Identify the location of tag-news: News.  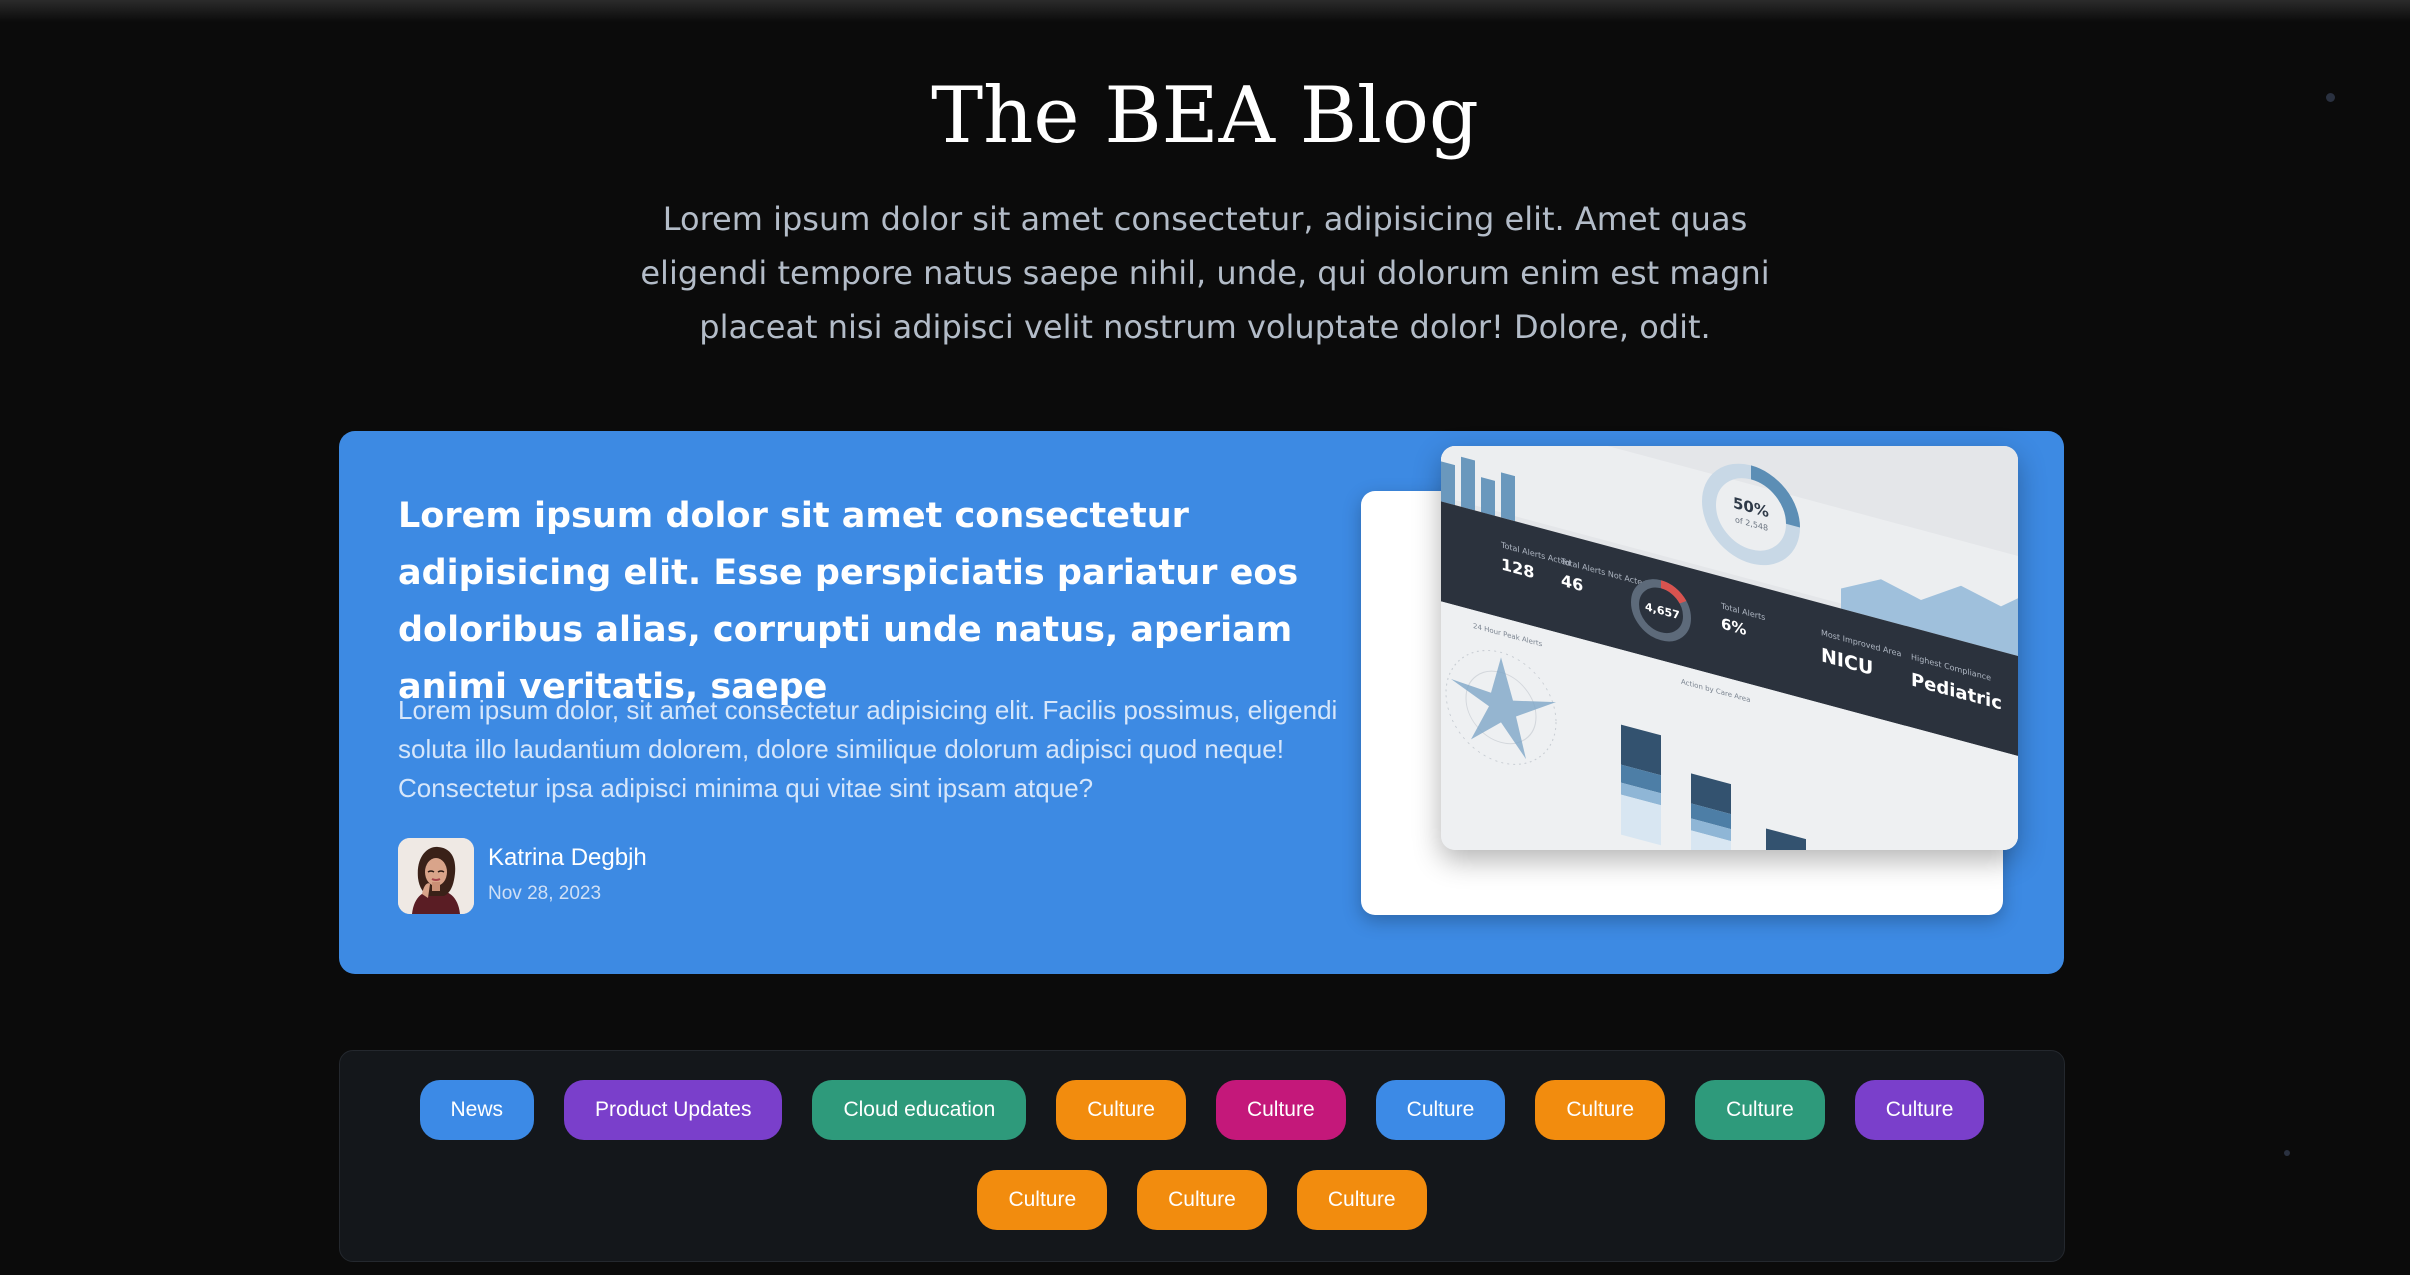
(477, 1110).